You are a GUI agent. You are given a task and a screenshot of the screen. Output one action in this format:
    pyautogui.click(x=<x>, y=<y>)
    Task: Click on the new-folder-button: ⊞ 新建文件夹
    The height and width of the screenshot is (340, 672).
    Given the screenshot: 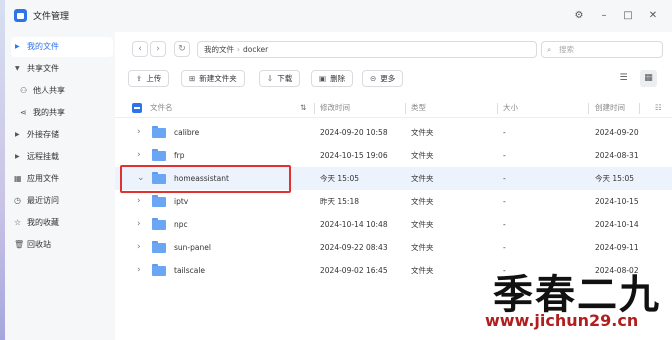 What is the action you would take?
    pyautogui.click(x=213, y=78)
    